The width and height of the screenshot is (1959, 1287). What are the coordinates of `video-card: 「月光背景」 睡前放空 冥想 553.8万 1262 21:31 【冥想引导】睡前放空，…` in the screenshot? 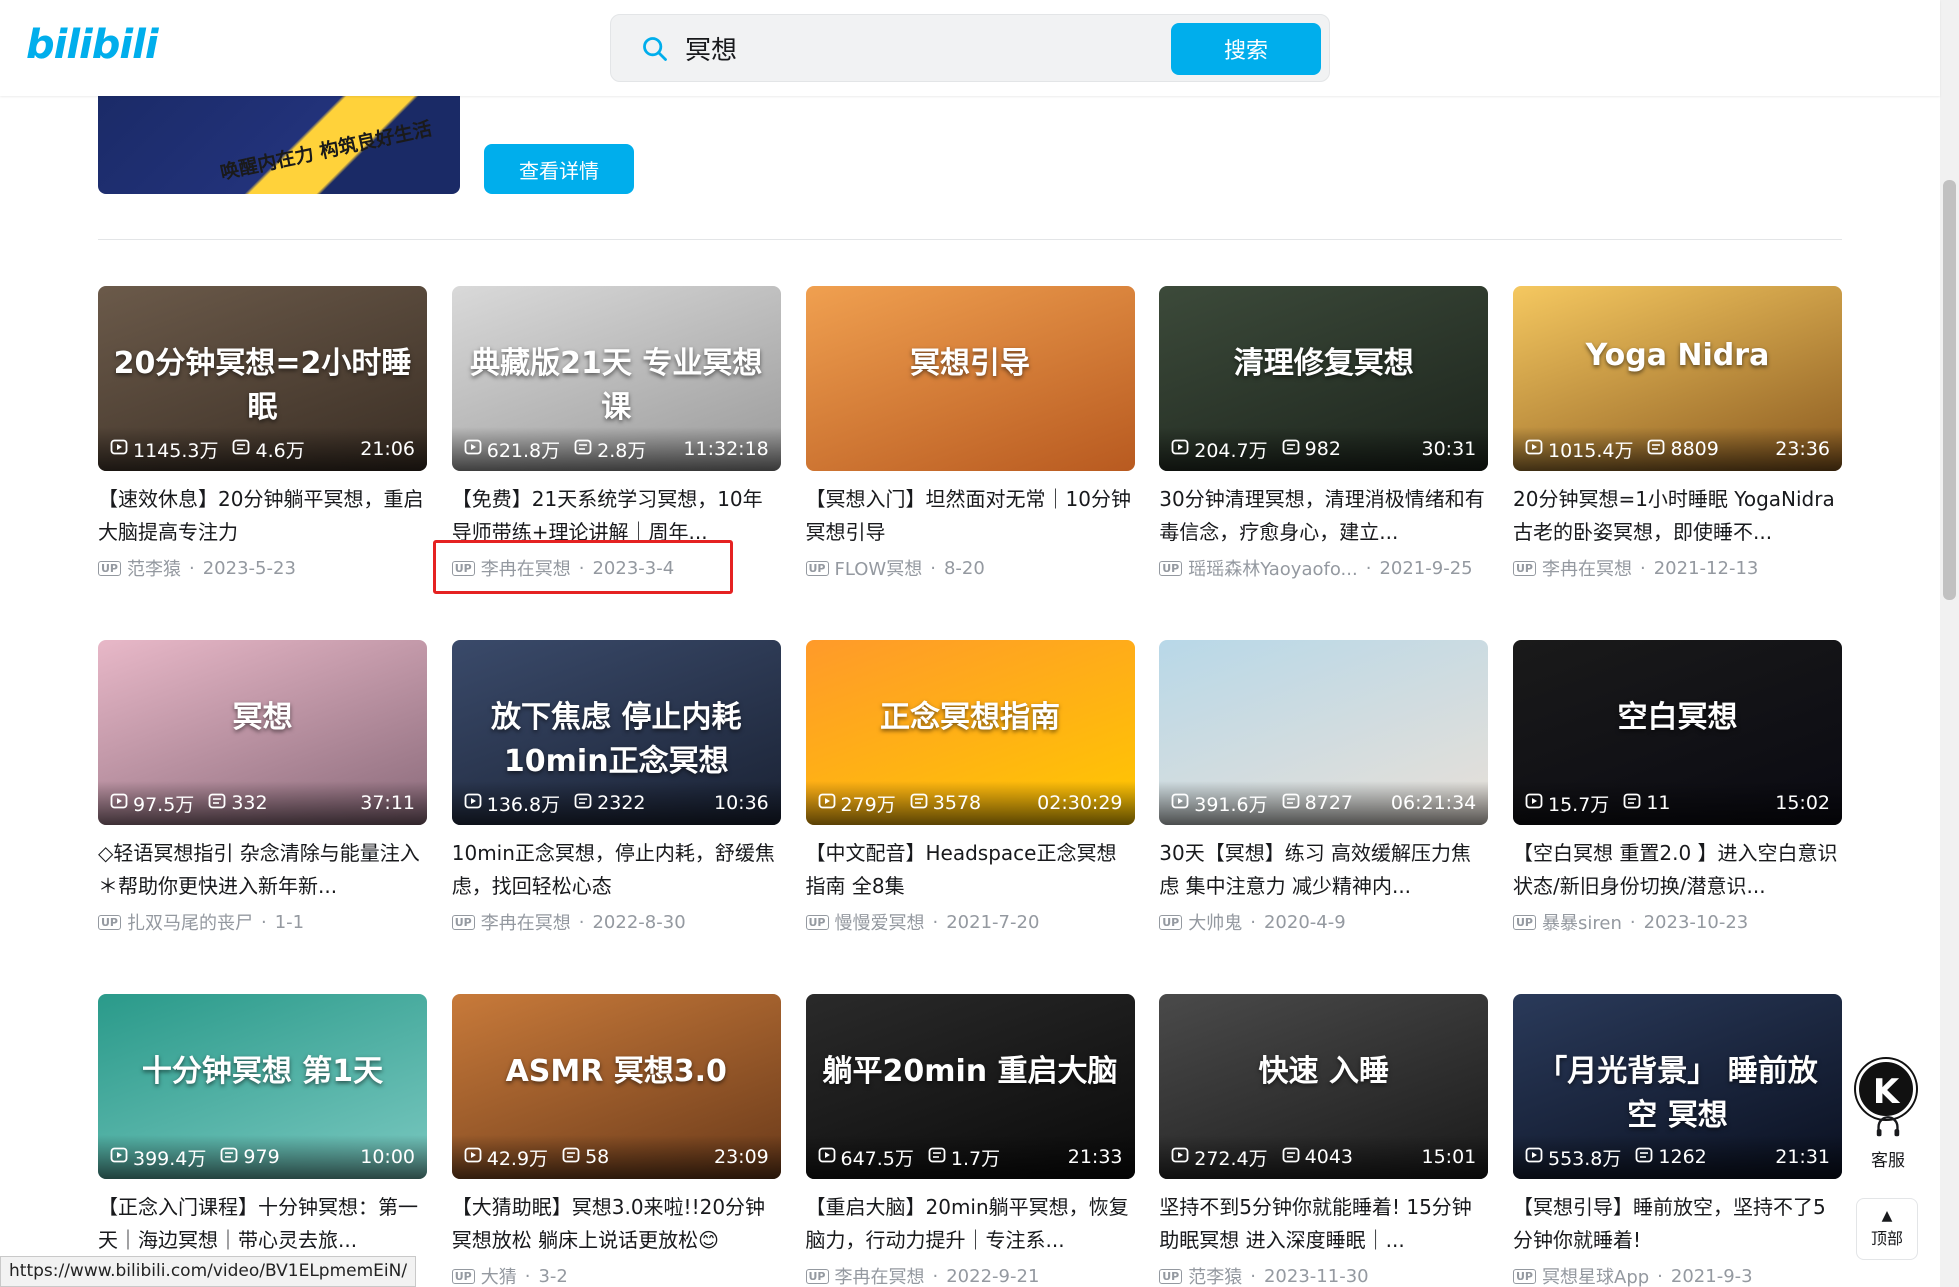 It's located at (1677, 1140).